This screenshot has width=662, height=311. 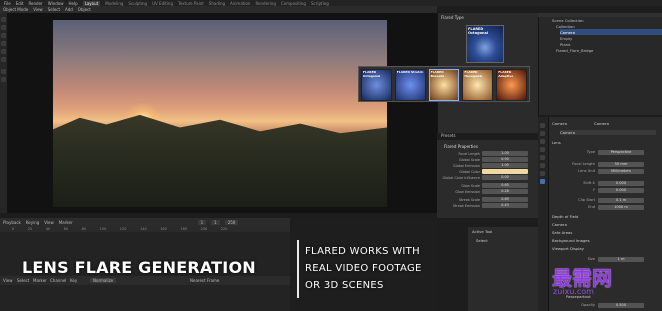 What do you see at coordinates (608, 132) in the screenshot?
I see `camera-name-field: Camera` at bounding box center [608, 132].